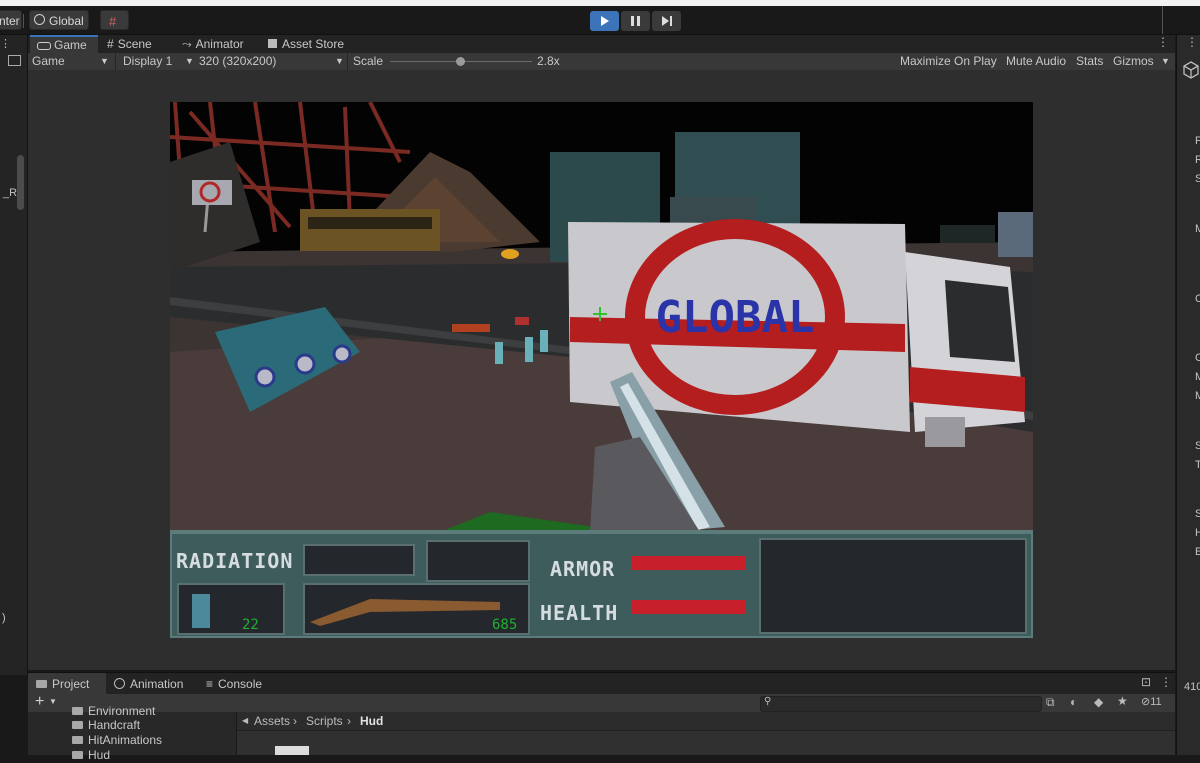  Describe the element at coordinates (1089, 61) in the screenshot. I see `stats-toggle: Stats` at that location.